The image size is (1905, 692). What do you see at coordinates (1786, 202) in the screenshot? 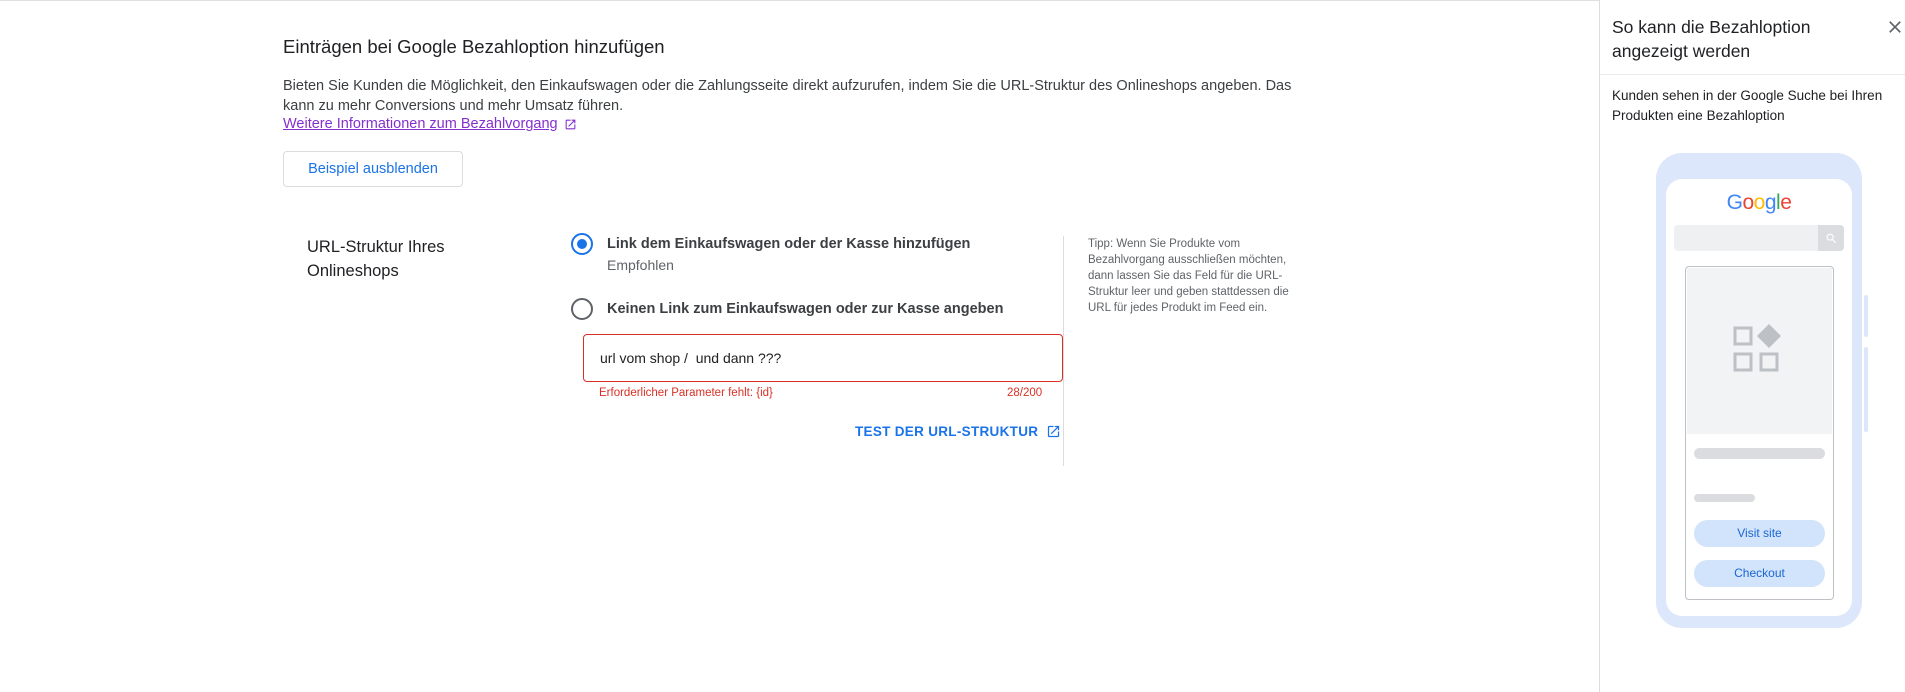
I see `google-logo-letter: e` at bounding box center [1786, 202].